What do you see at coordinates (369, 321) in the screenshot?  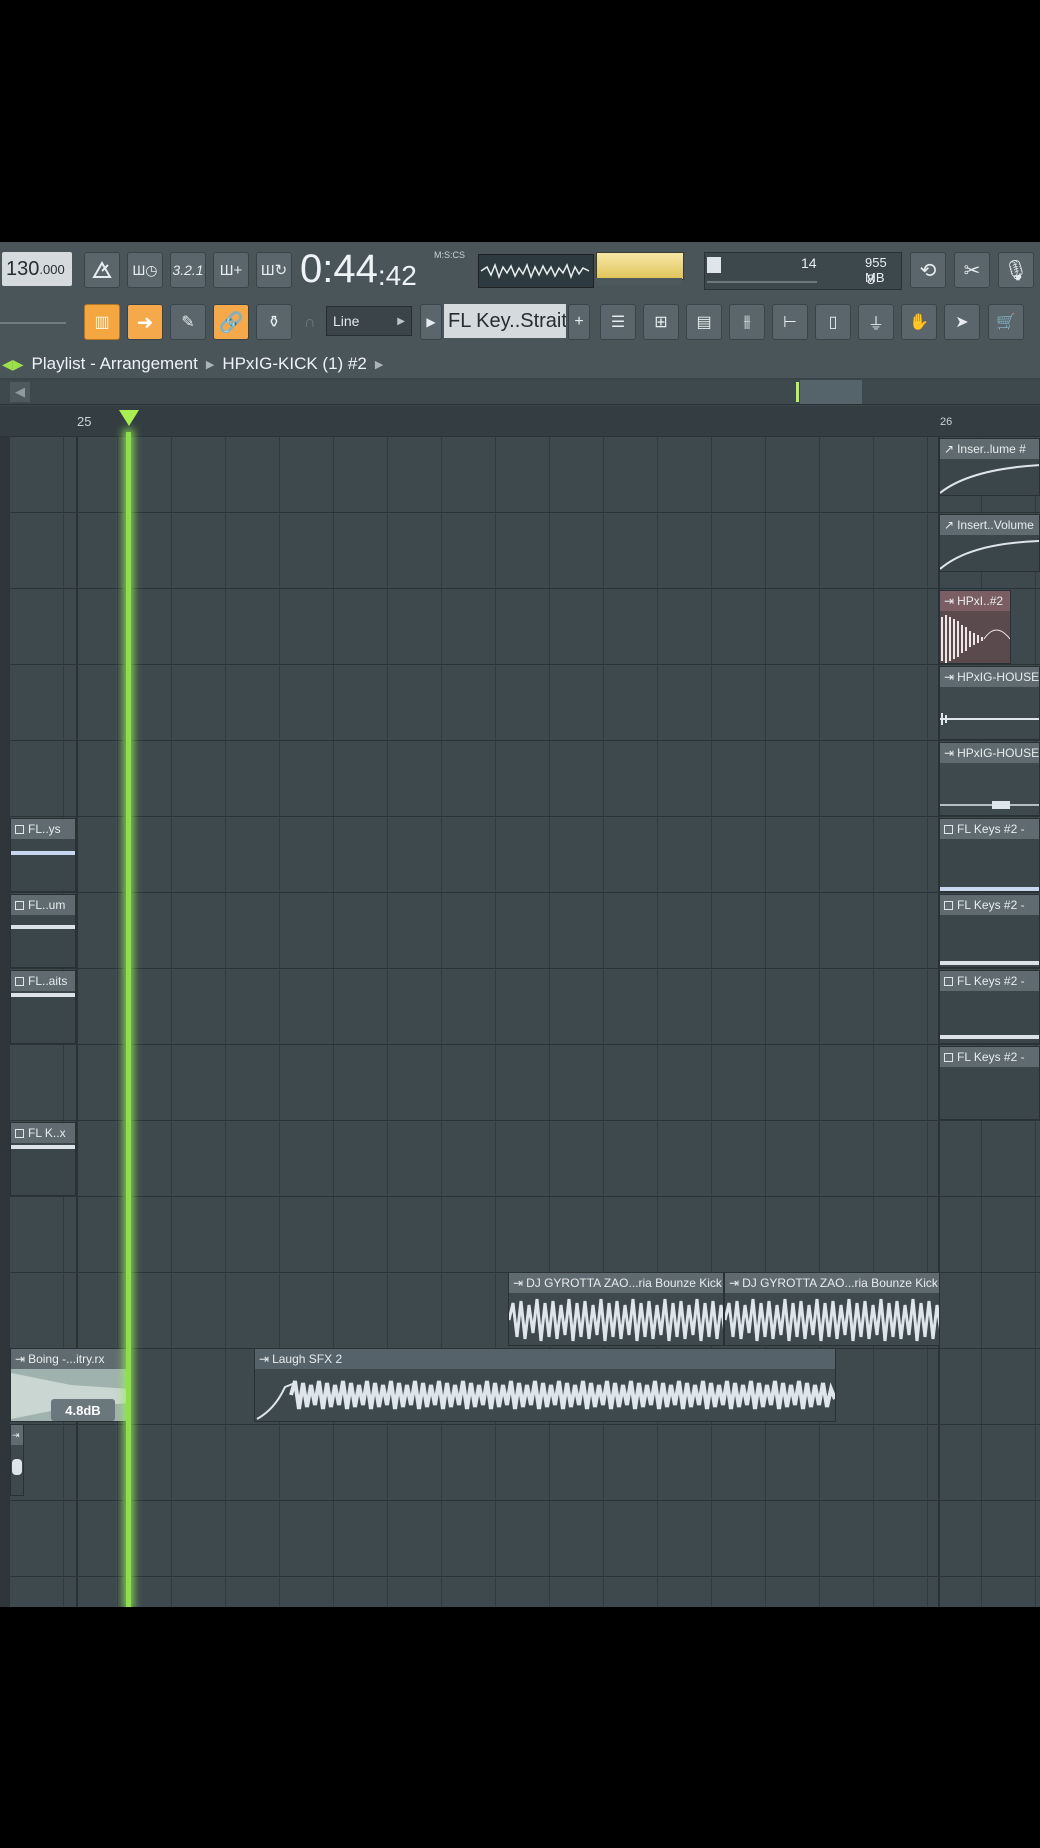 I see `snap-selector: Line ▶` at bounding box center [369, 321].